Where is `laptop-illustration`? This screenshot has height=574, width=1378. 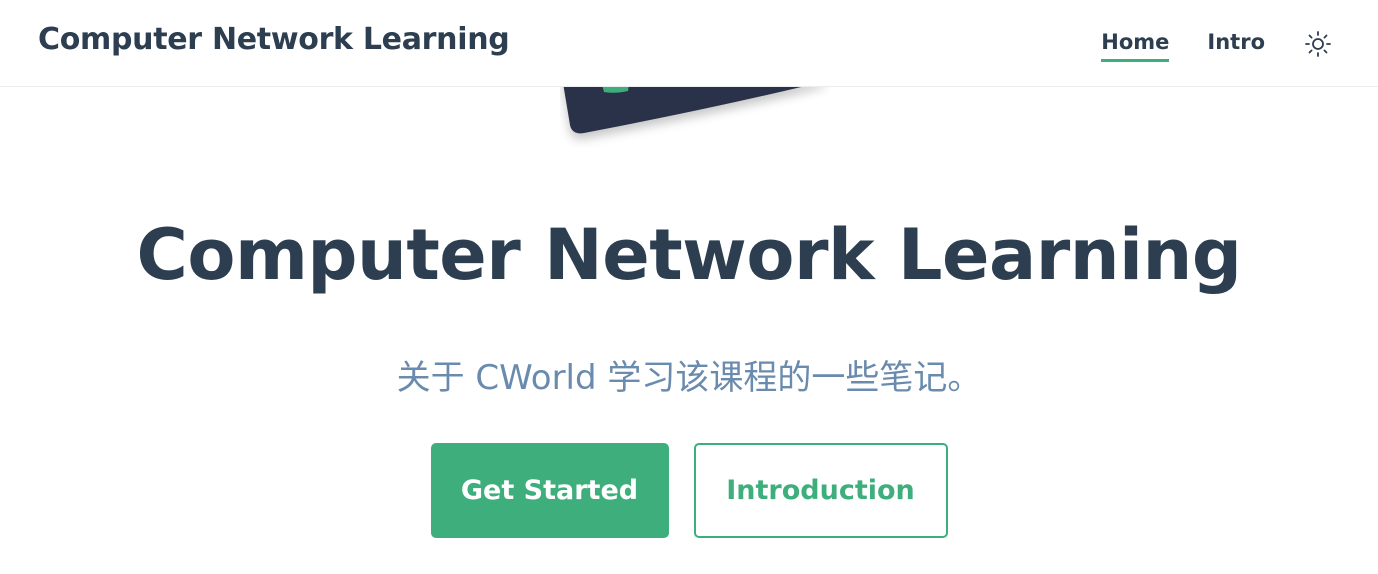
laptop-illustration is located at coordinates (682, 110).